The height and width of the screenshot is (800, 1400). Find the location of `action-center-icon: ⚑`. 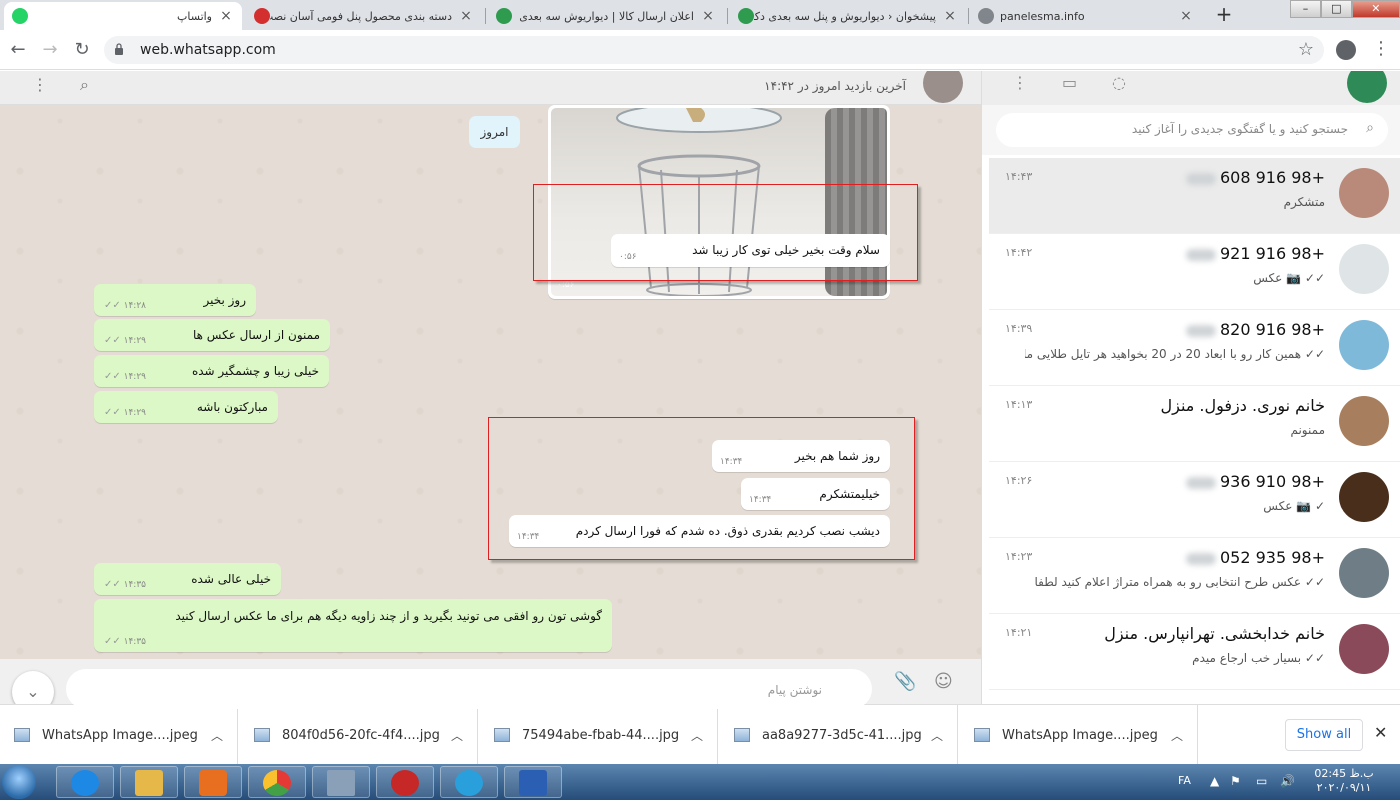

action-center-icon: ⚑ is located at coordinates (1235, 781).